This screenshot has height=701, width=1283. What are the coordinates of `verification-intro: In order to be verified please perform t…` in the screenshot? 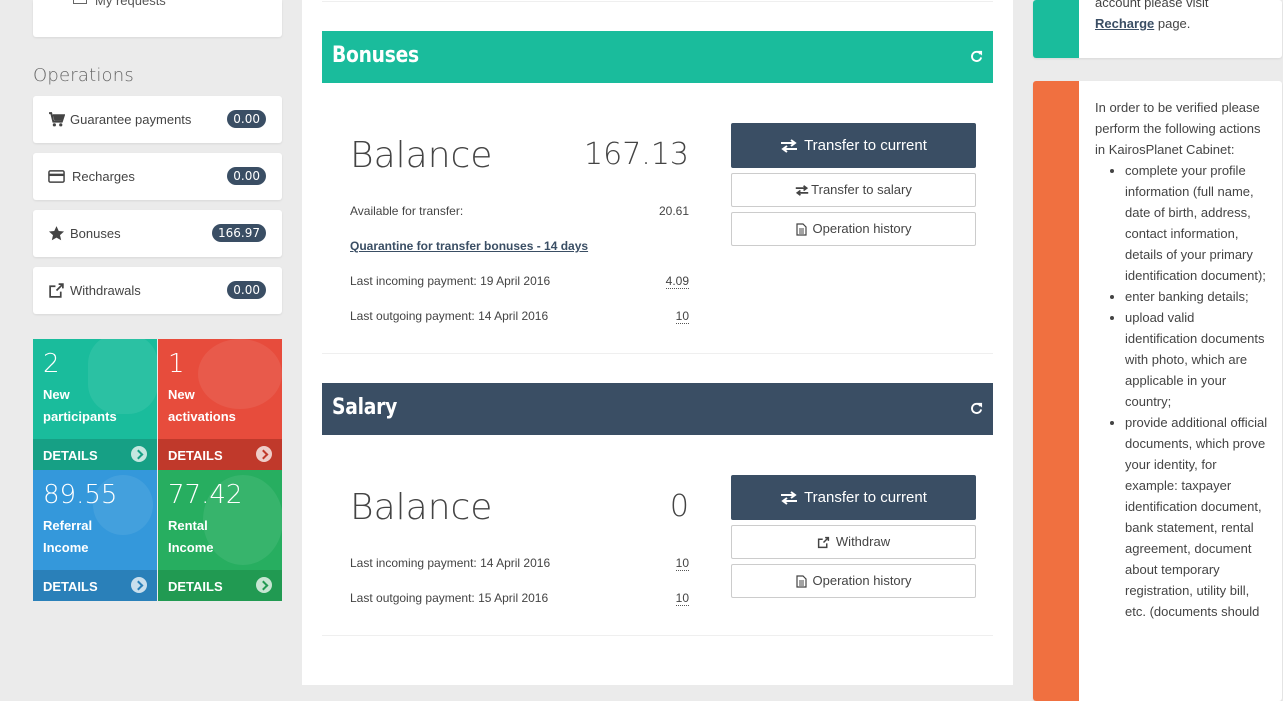 It's located at (1178, 128).